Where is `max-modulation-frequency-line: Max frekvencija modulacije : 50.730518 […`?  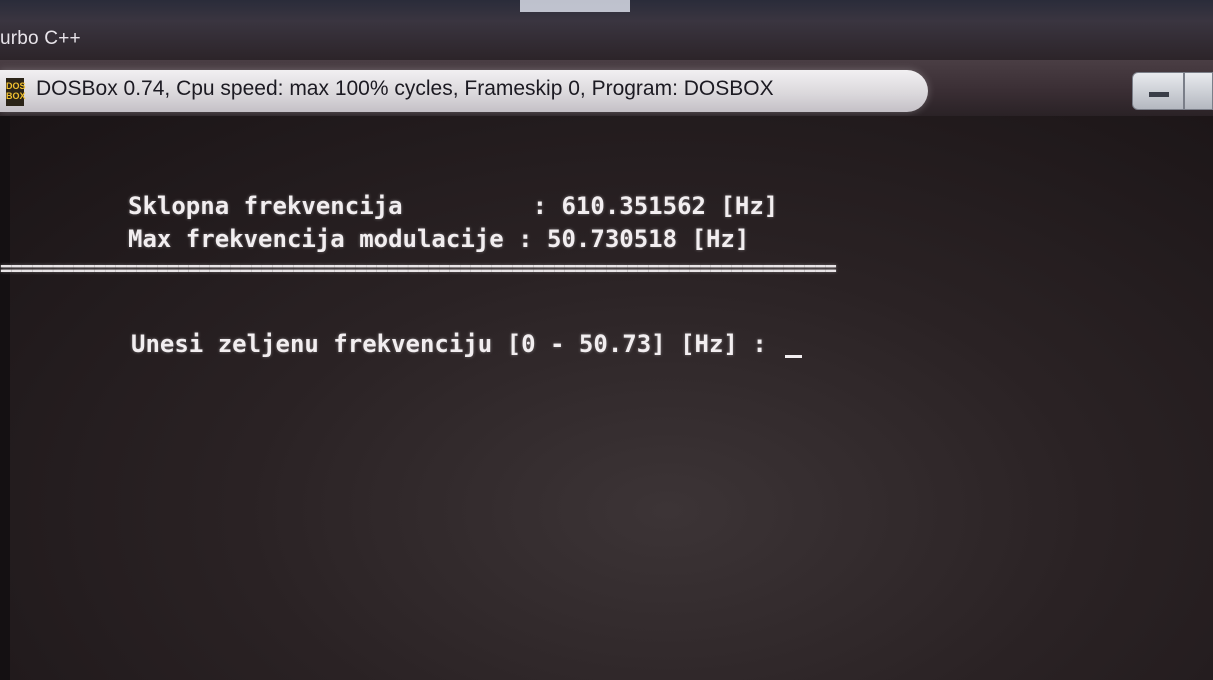 max-modulation-frequency-line: Max frekvencija modulacije : 50.730518 [… is located at coordinates (439, 239).